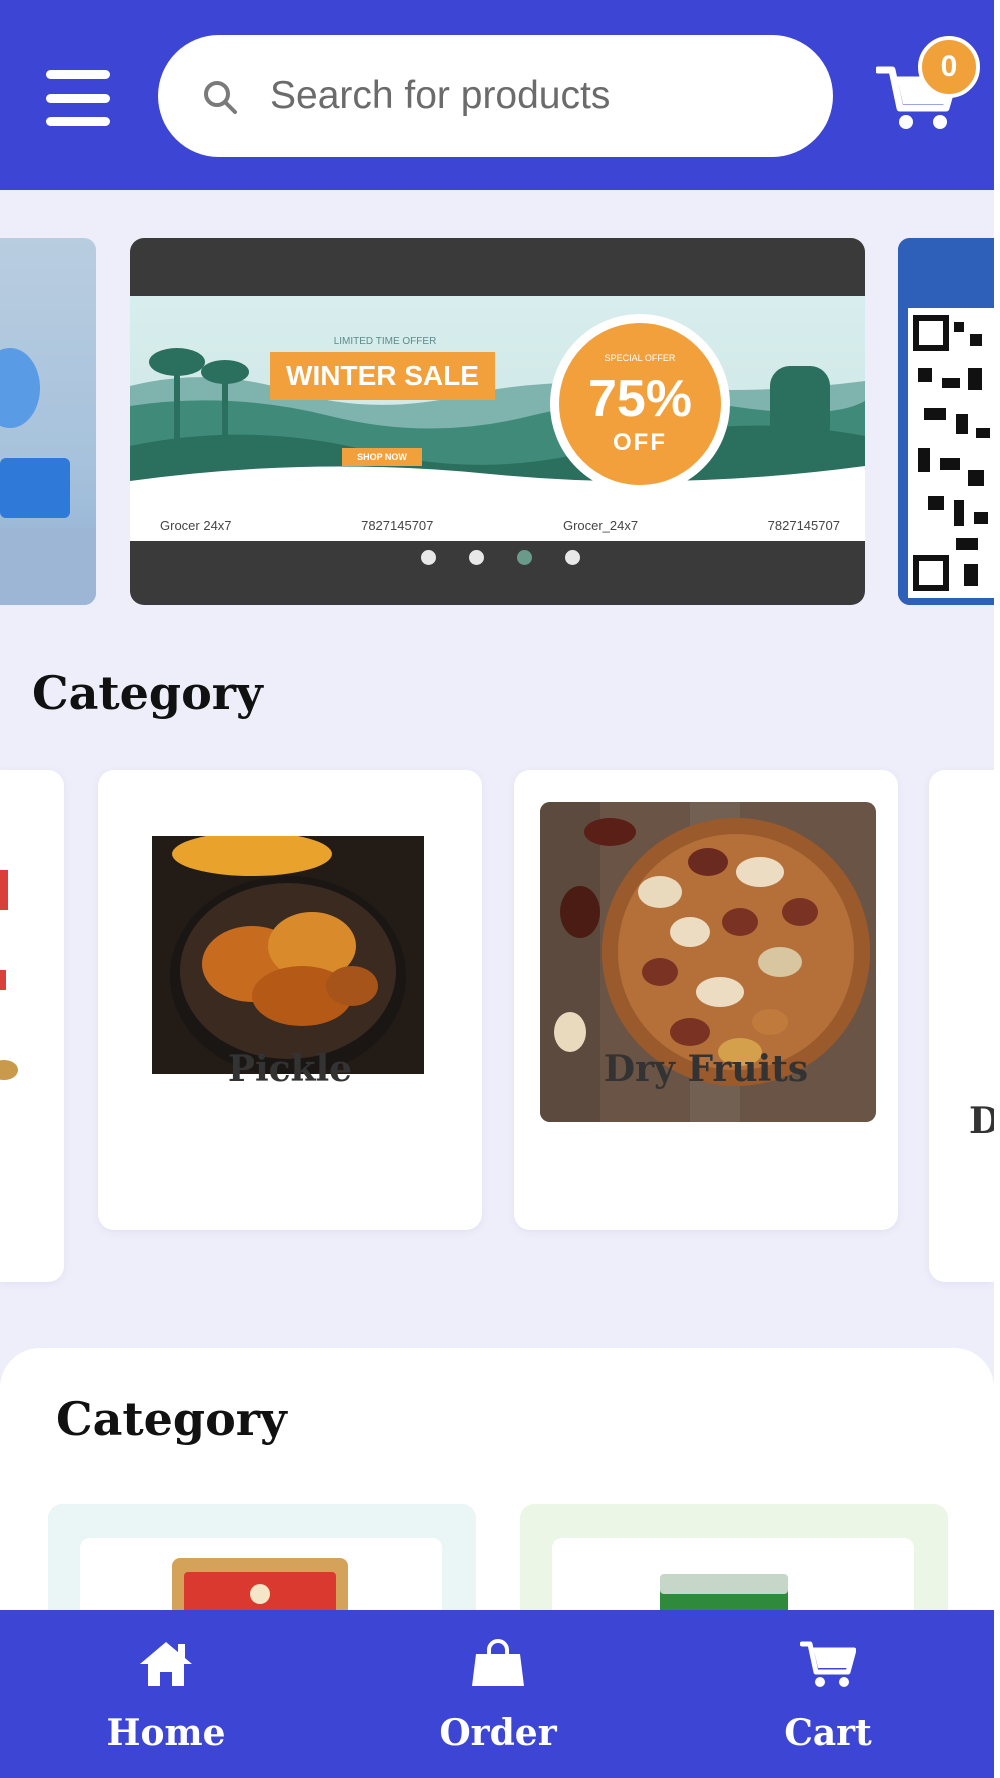  I want to click on carousel-indicator, so click(497, 557).